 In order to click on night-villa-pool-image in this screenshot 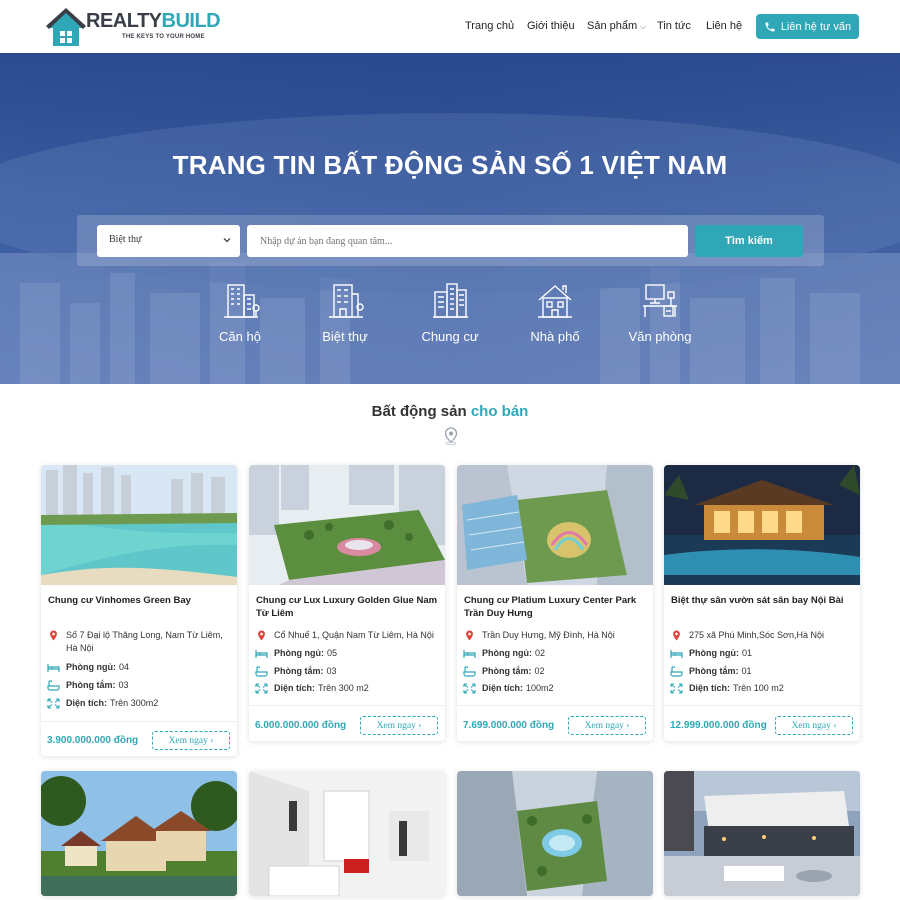, I will do `click(762, 525)`.